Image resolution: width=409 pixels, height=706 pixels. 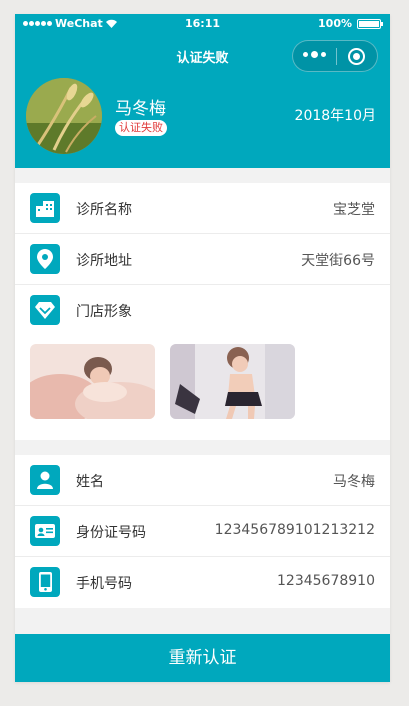 What do you see at coordinates (45, 259) in the screenshot?
I see `location-pin-icon` at bounding box center [45, 259].